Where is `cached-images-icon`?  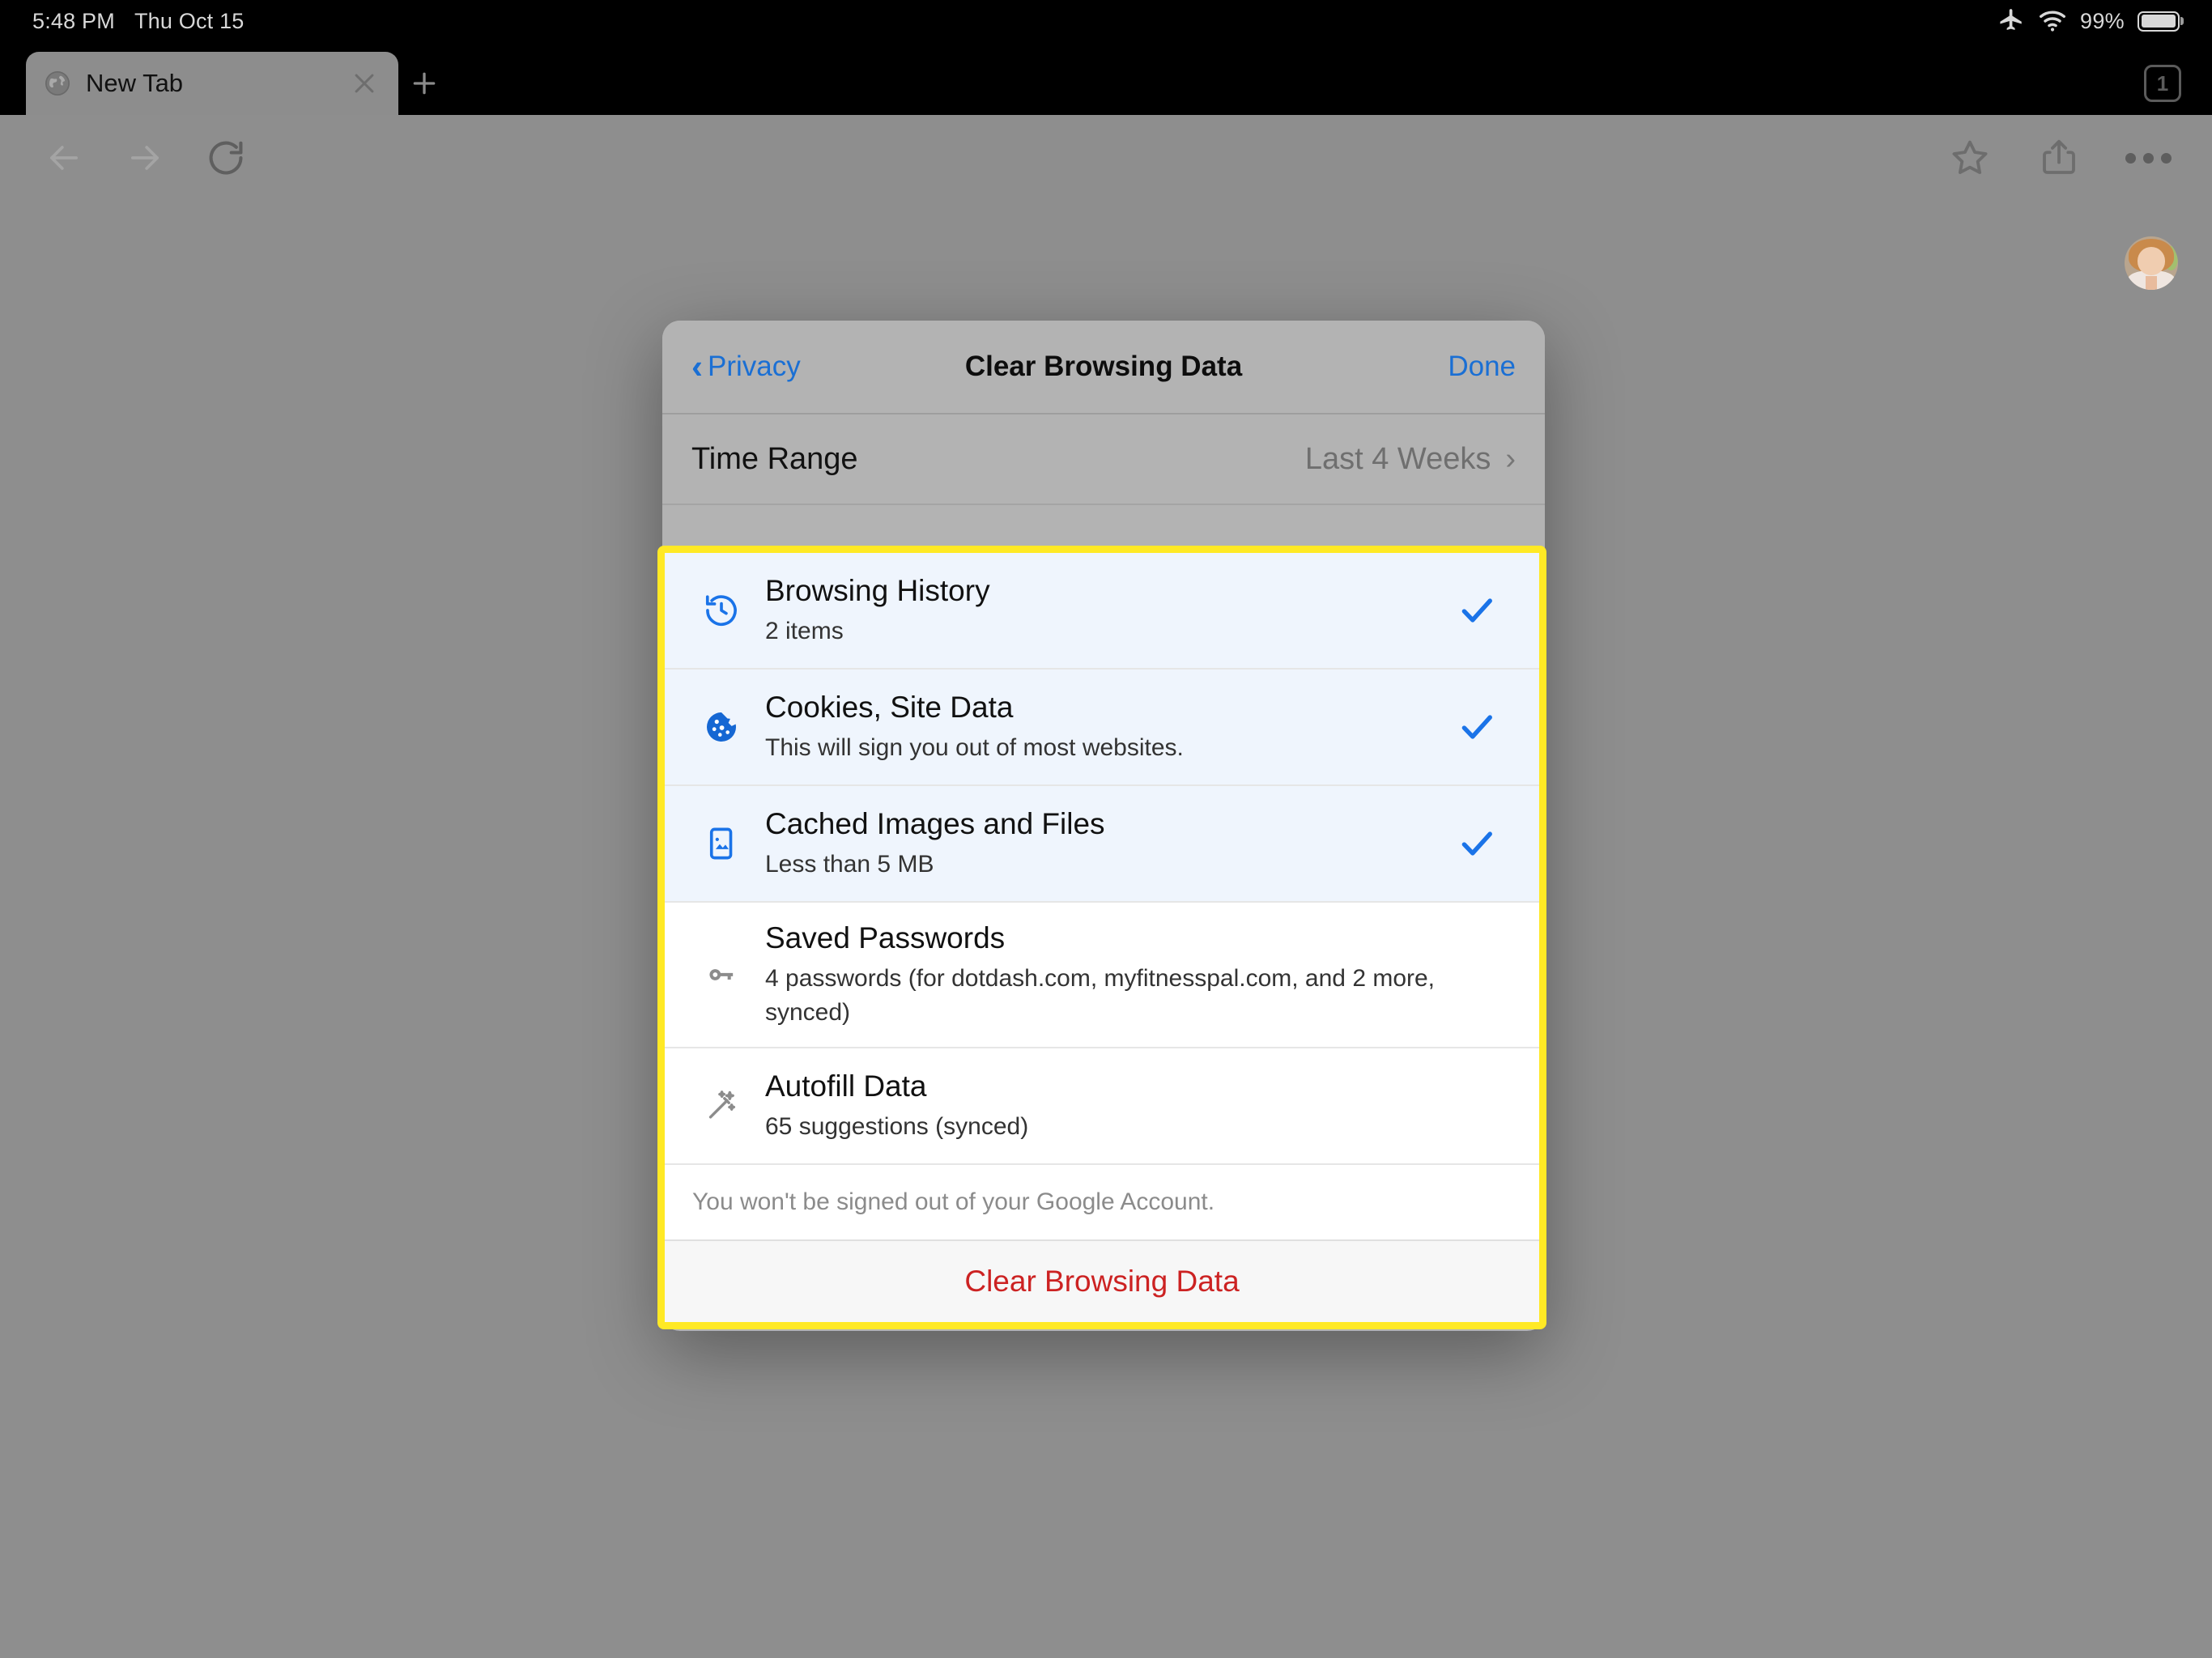
cached-images-icon is located at coordinates (722, 843).